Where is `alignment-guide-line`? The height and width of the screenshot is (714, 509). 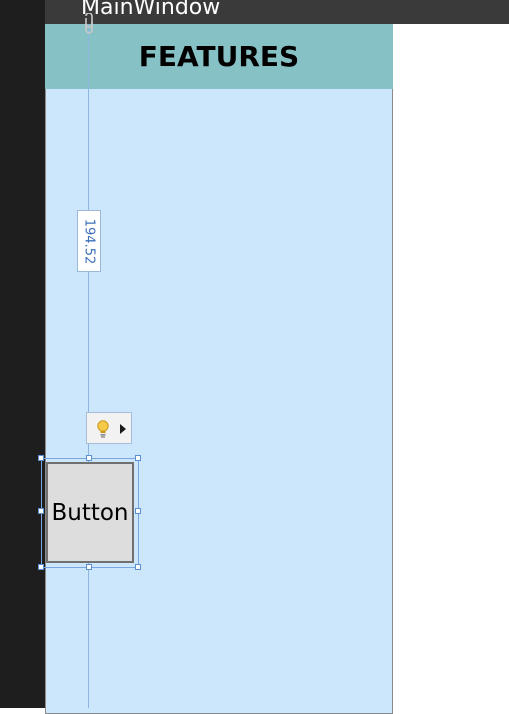
alignment-guide-line is located at coordinates (88, 366).